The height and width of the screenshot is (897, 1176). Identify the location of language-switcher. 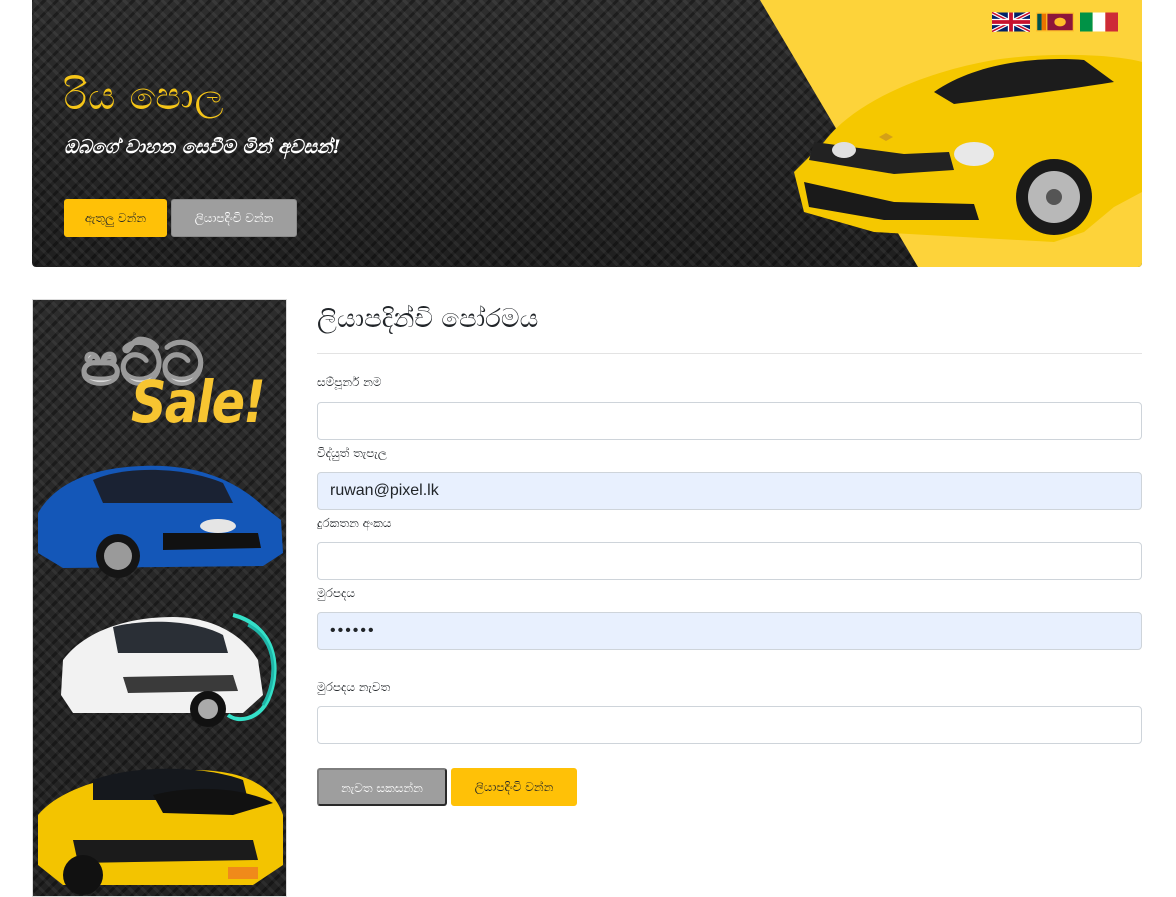
(1055, 22).